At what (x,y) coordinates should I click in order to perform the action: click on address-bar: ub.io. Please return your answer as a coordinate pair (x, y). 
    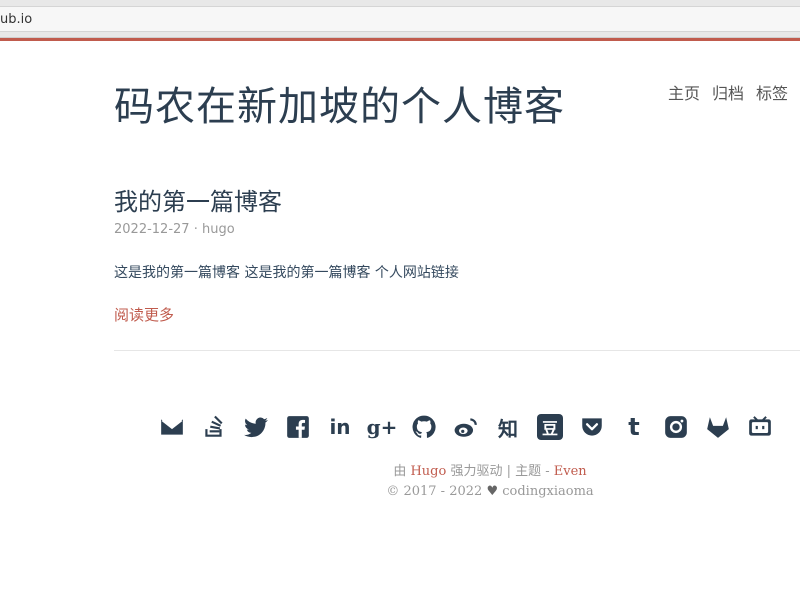
    Looking at the image, I should click on (400, 19).